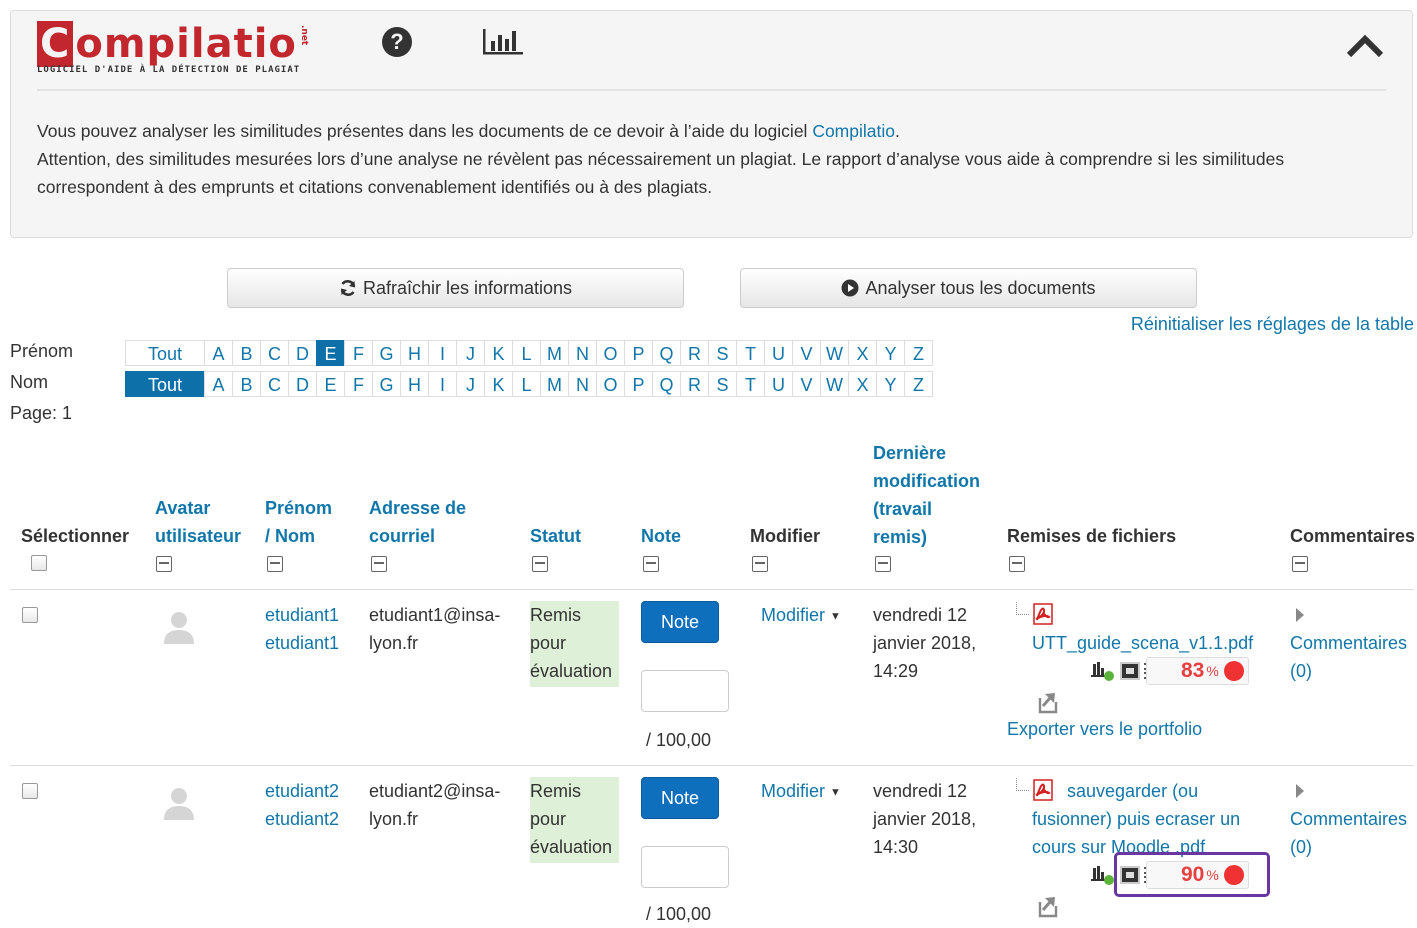  What do you see at coordinates (498, 353) in the screenshot?
I see `firstname-initial-k: K` at bounding box center [498, 353].